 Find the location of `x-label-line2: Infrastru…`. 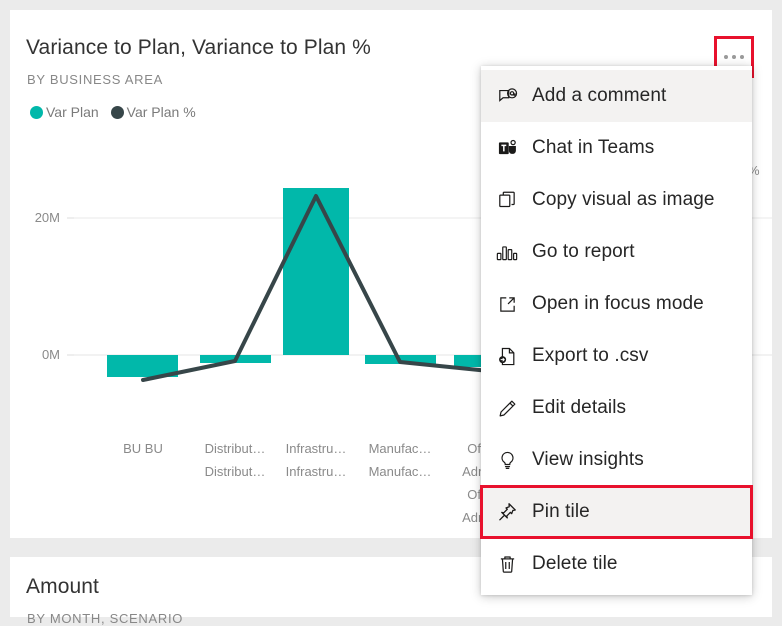

x-label-line2: Infrastru… is located at coordinates (316, 471).